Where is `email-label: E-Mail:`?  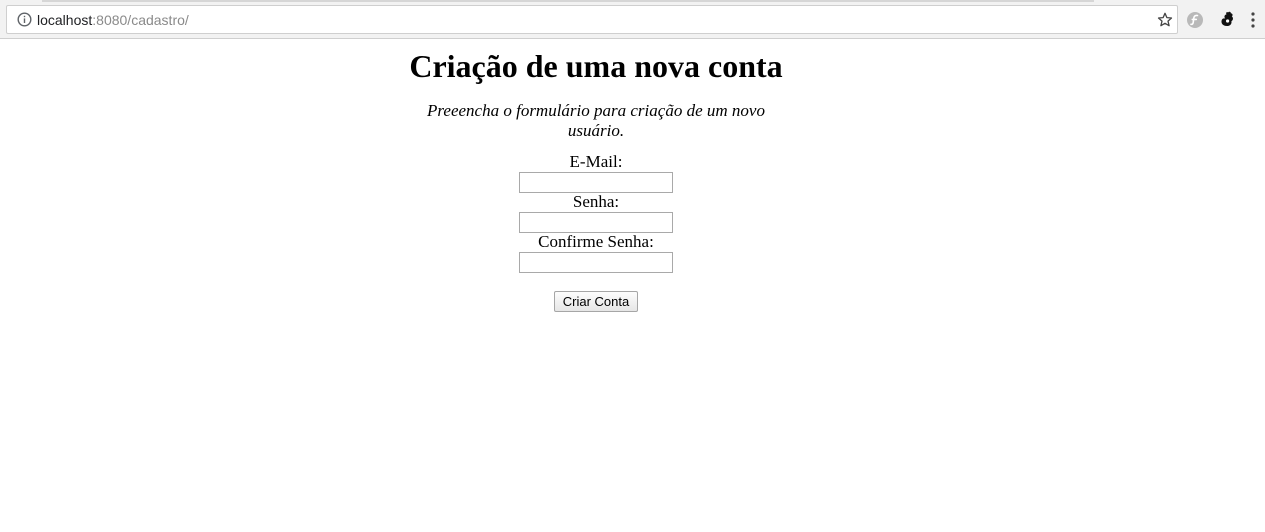
email-label: E-Mail: is located at coordinates (596, 161).